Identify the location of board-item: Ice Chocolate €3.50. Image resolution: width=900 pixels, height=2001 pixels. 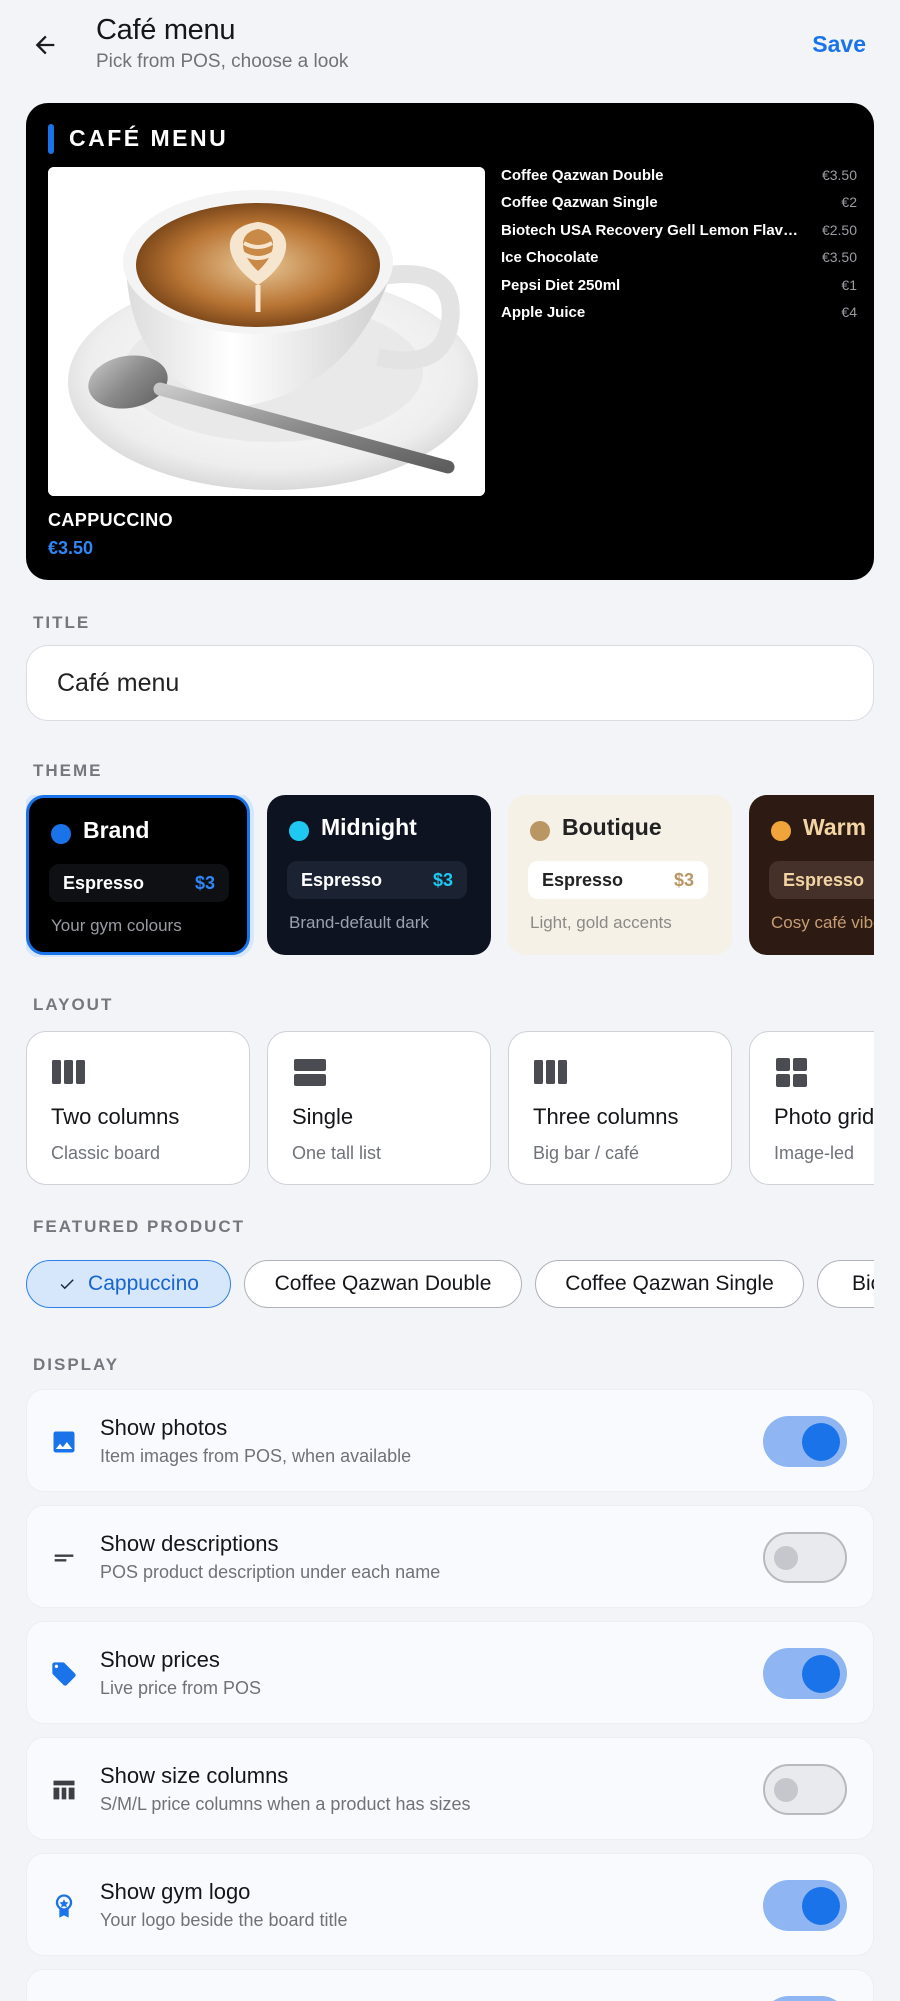
(679, 262).